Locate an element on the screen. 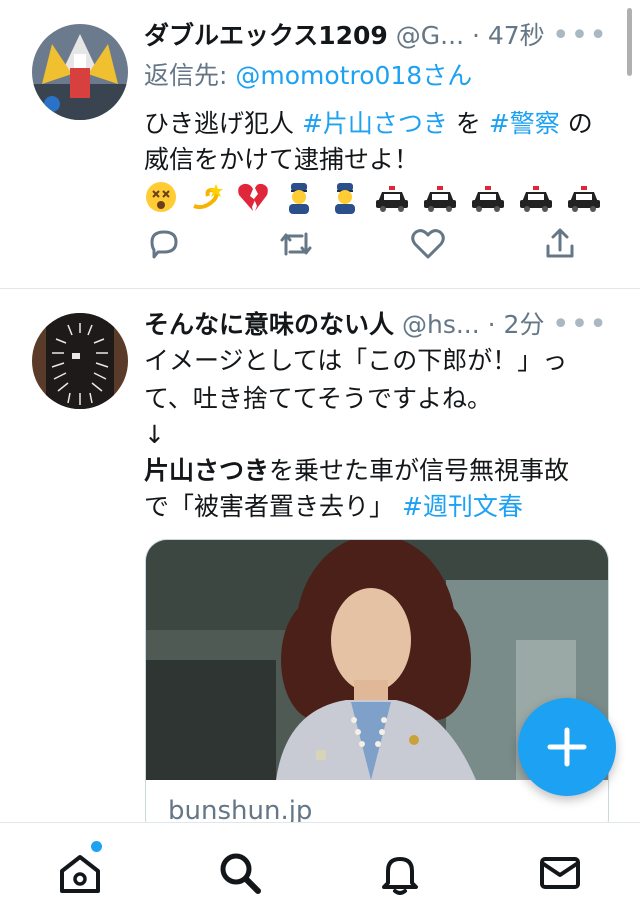 This screenshot has height=921, width=640. reply-icon is located at coordinates (164, 244).